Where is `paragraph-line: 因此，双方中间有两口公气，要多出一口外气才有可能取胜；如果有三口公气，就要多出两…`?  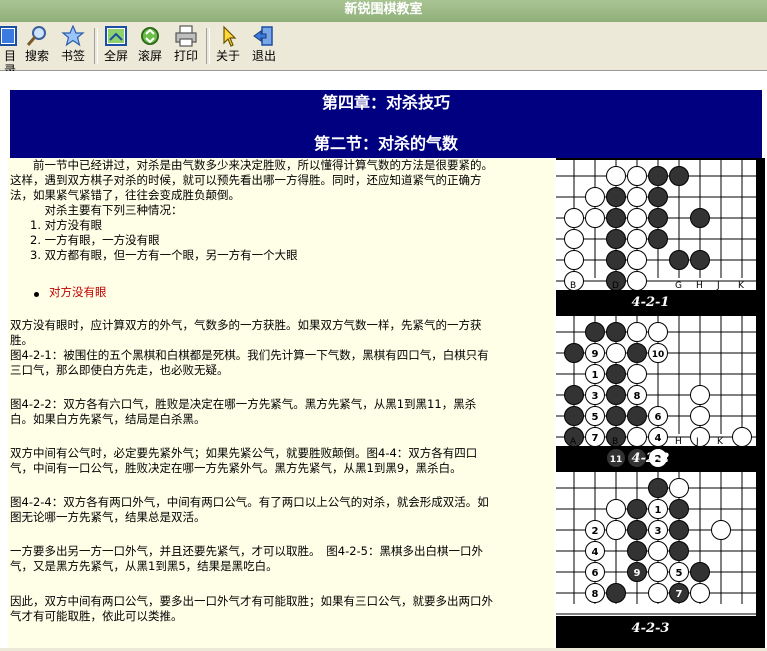 paragraph-line: 因此，双方中间有两口公气，要多出一口外气才有可能取胜；如果有三口公气，就要多出两… is located at coordinates (251, 601).